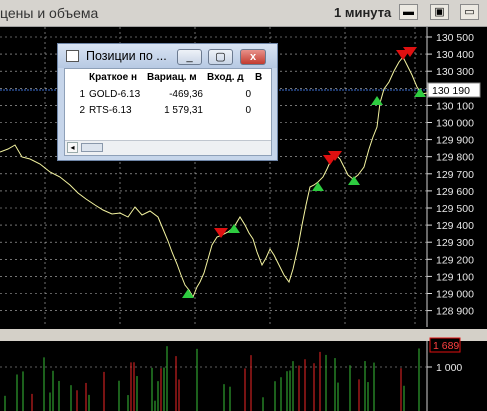 The image size is (487, 411). What do you see at coordinates (72, 147) in the screenshot?
I see `scroll-left-icon: ◂` at bounding box center [72, 147].